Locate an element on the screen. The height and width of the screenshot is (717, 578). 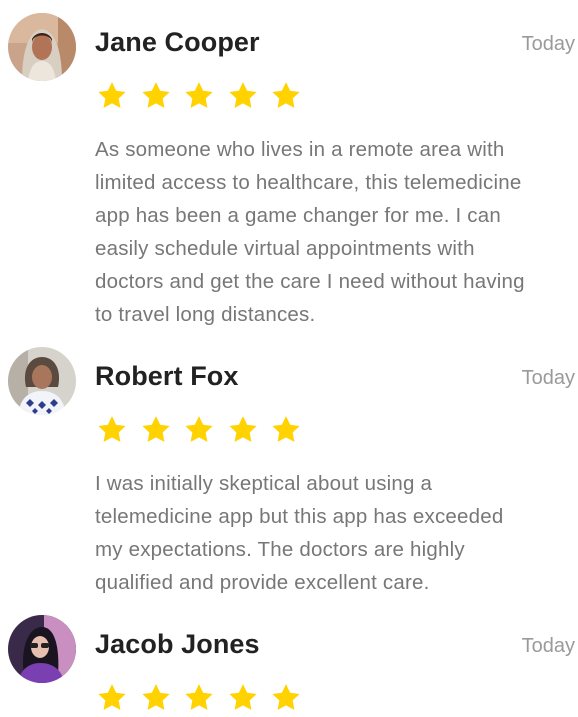
review-text-line: I was initially skeptical about using a is located at coordinates (264, 483).